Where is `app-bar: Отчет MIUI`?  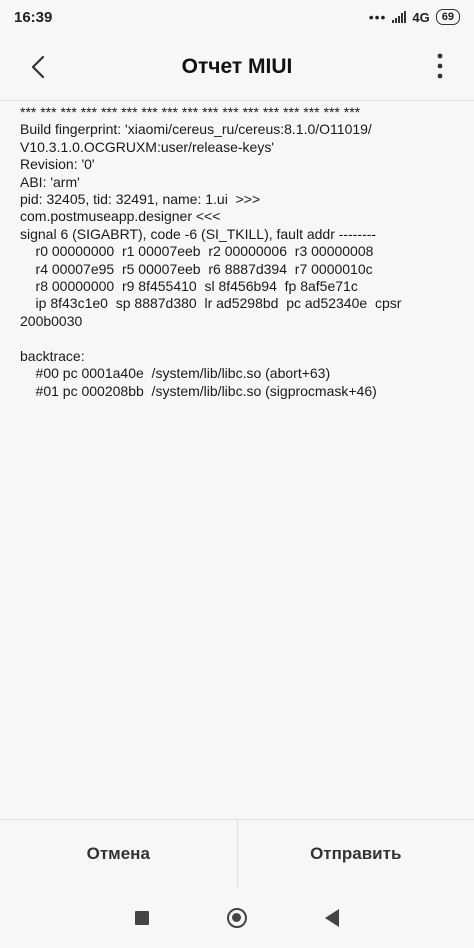
app-bar: Отчет MIUI is located at coordinates (237, 67).